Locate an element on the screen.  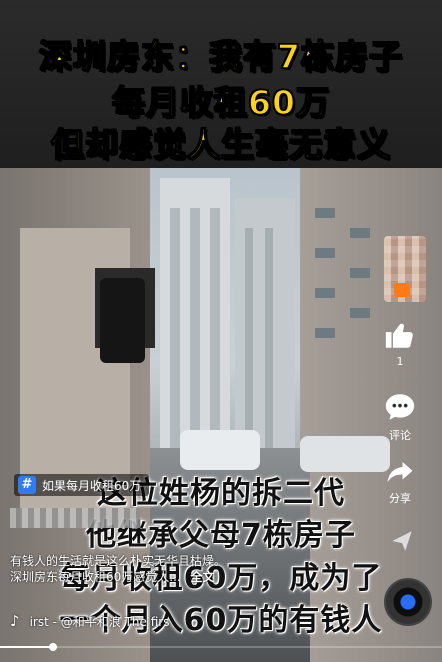
collect-icon is located at coordinates (402, 541).